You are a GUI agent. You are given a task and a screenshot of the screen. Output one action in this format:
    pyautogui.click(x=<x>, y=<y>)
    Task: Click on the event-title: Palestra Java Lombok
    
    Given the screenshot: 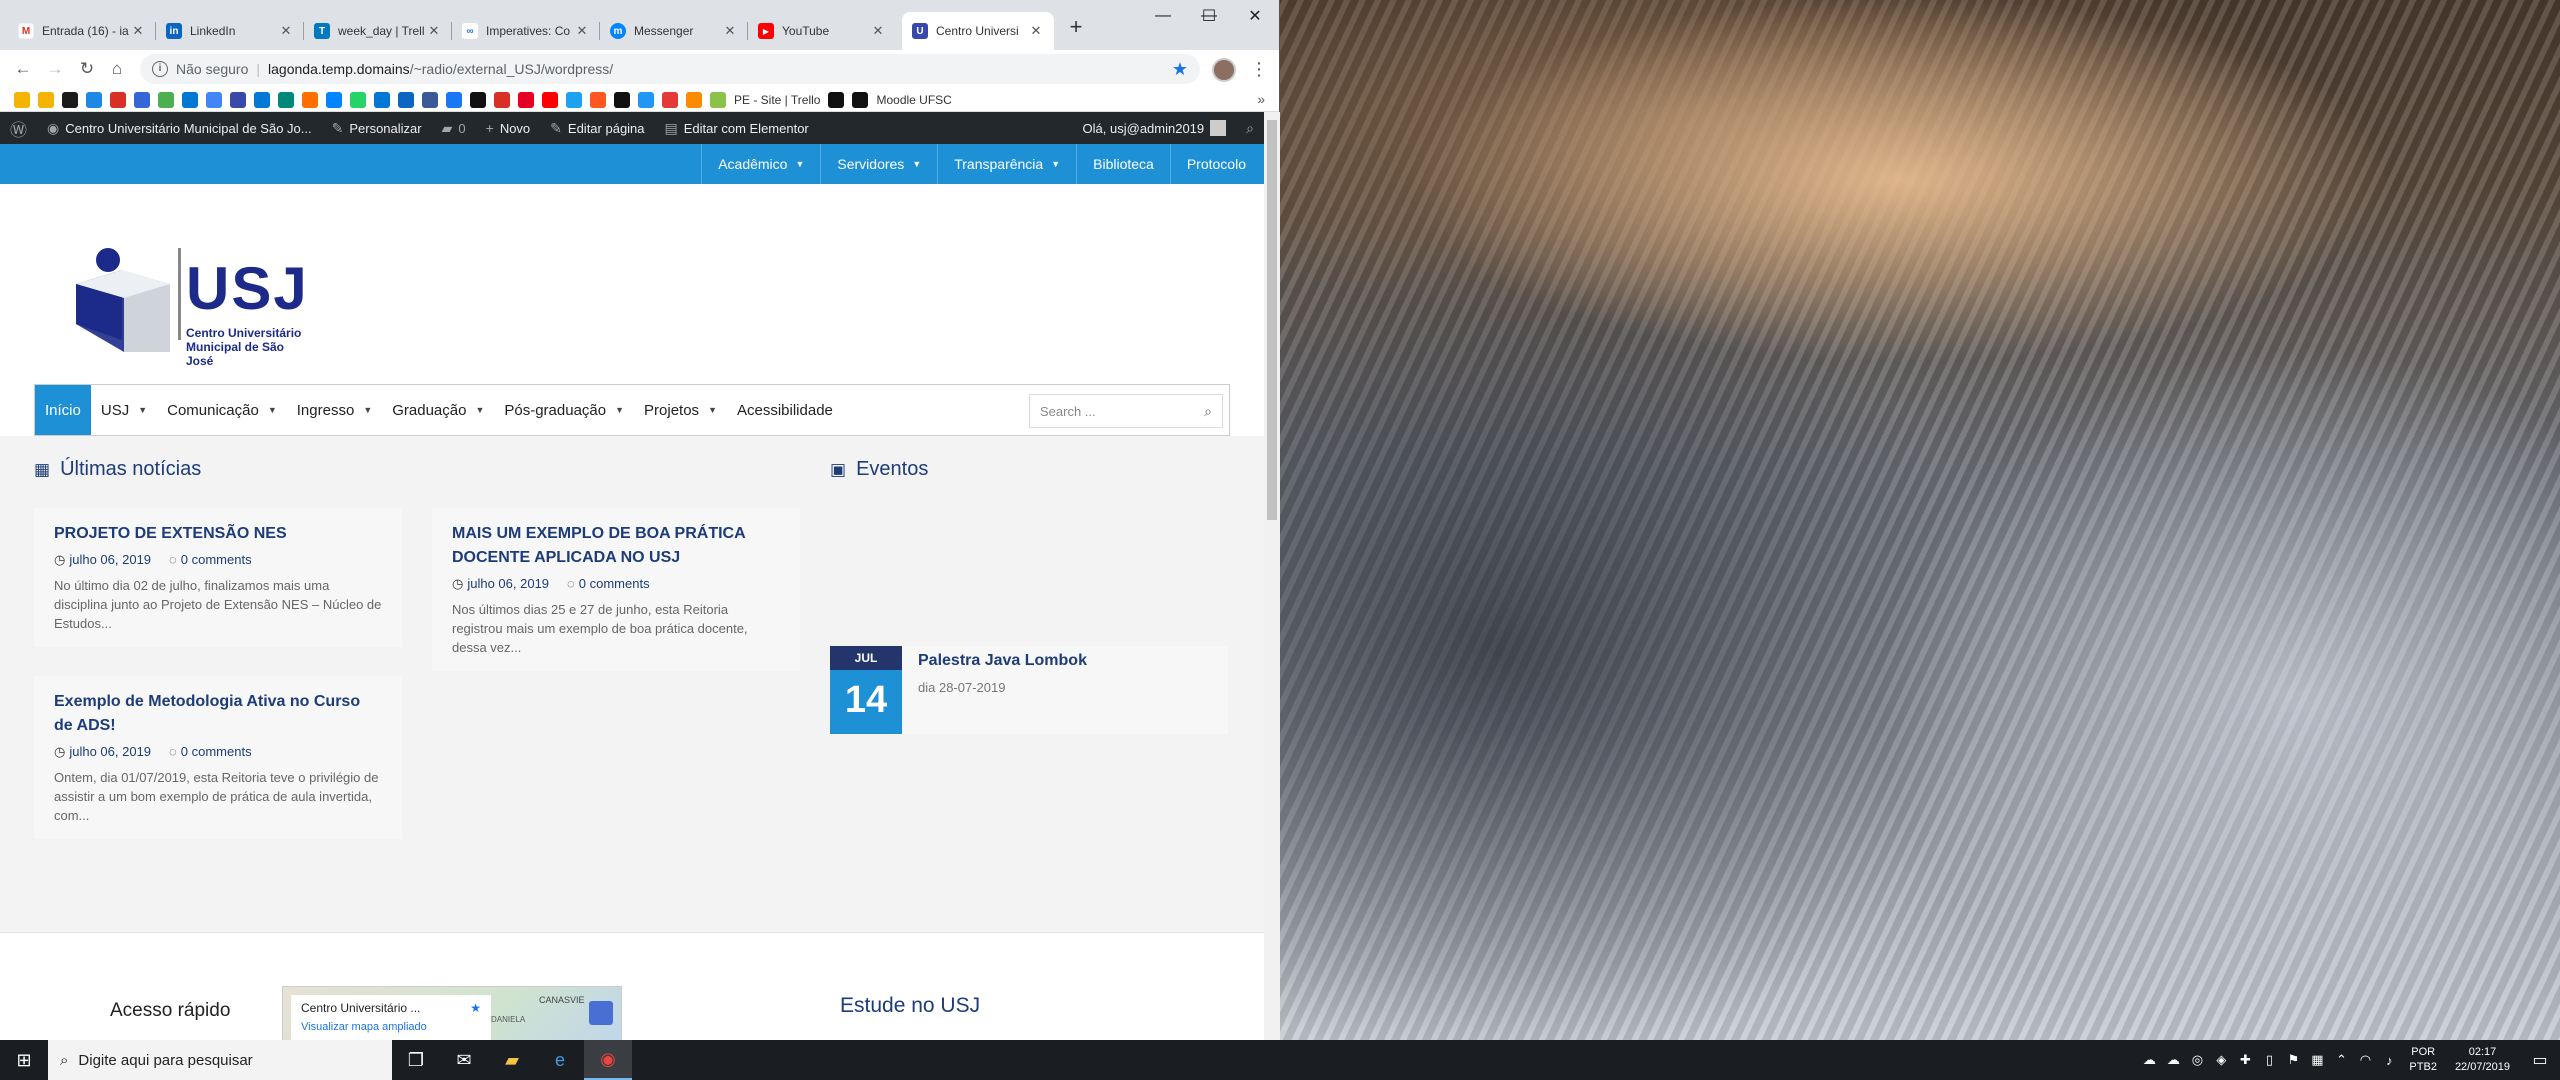 What is the action you would take?
    pyautogui.click(x=1002, y=661)
    